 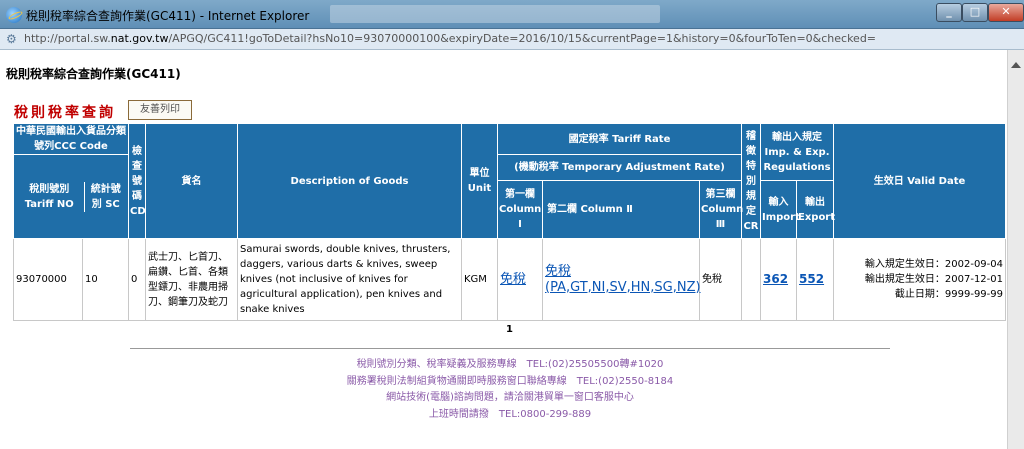 I want to click on section-title: 稅則稅率查詢, so click(x=65, y=113).